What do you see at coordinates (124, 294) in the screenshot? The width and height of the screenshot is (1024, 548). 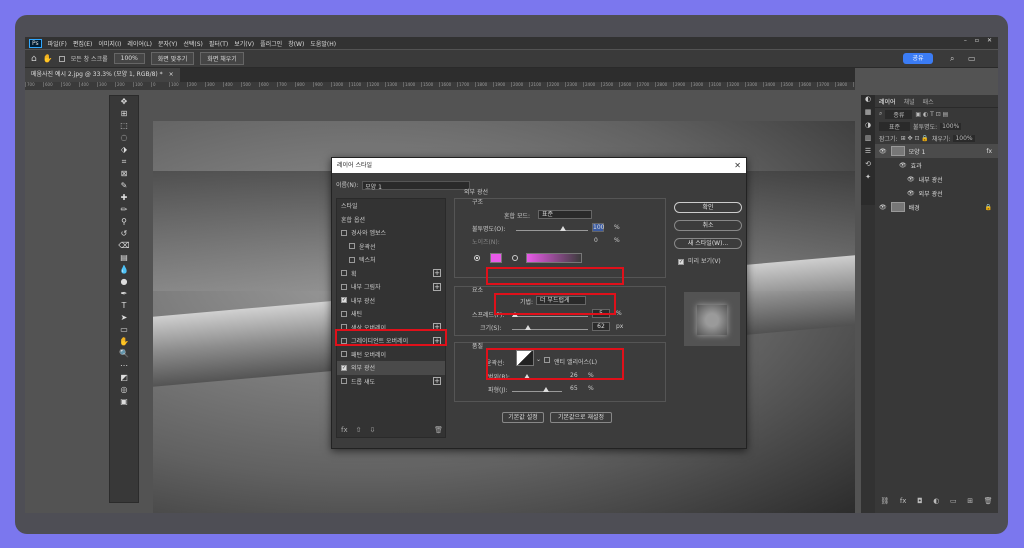 I see `pen-tool-icon: ✒` at bounding box center [124, 294].